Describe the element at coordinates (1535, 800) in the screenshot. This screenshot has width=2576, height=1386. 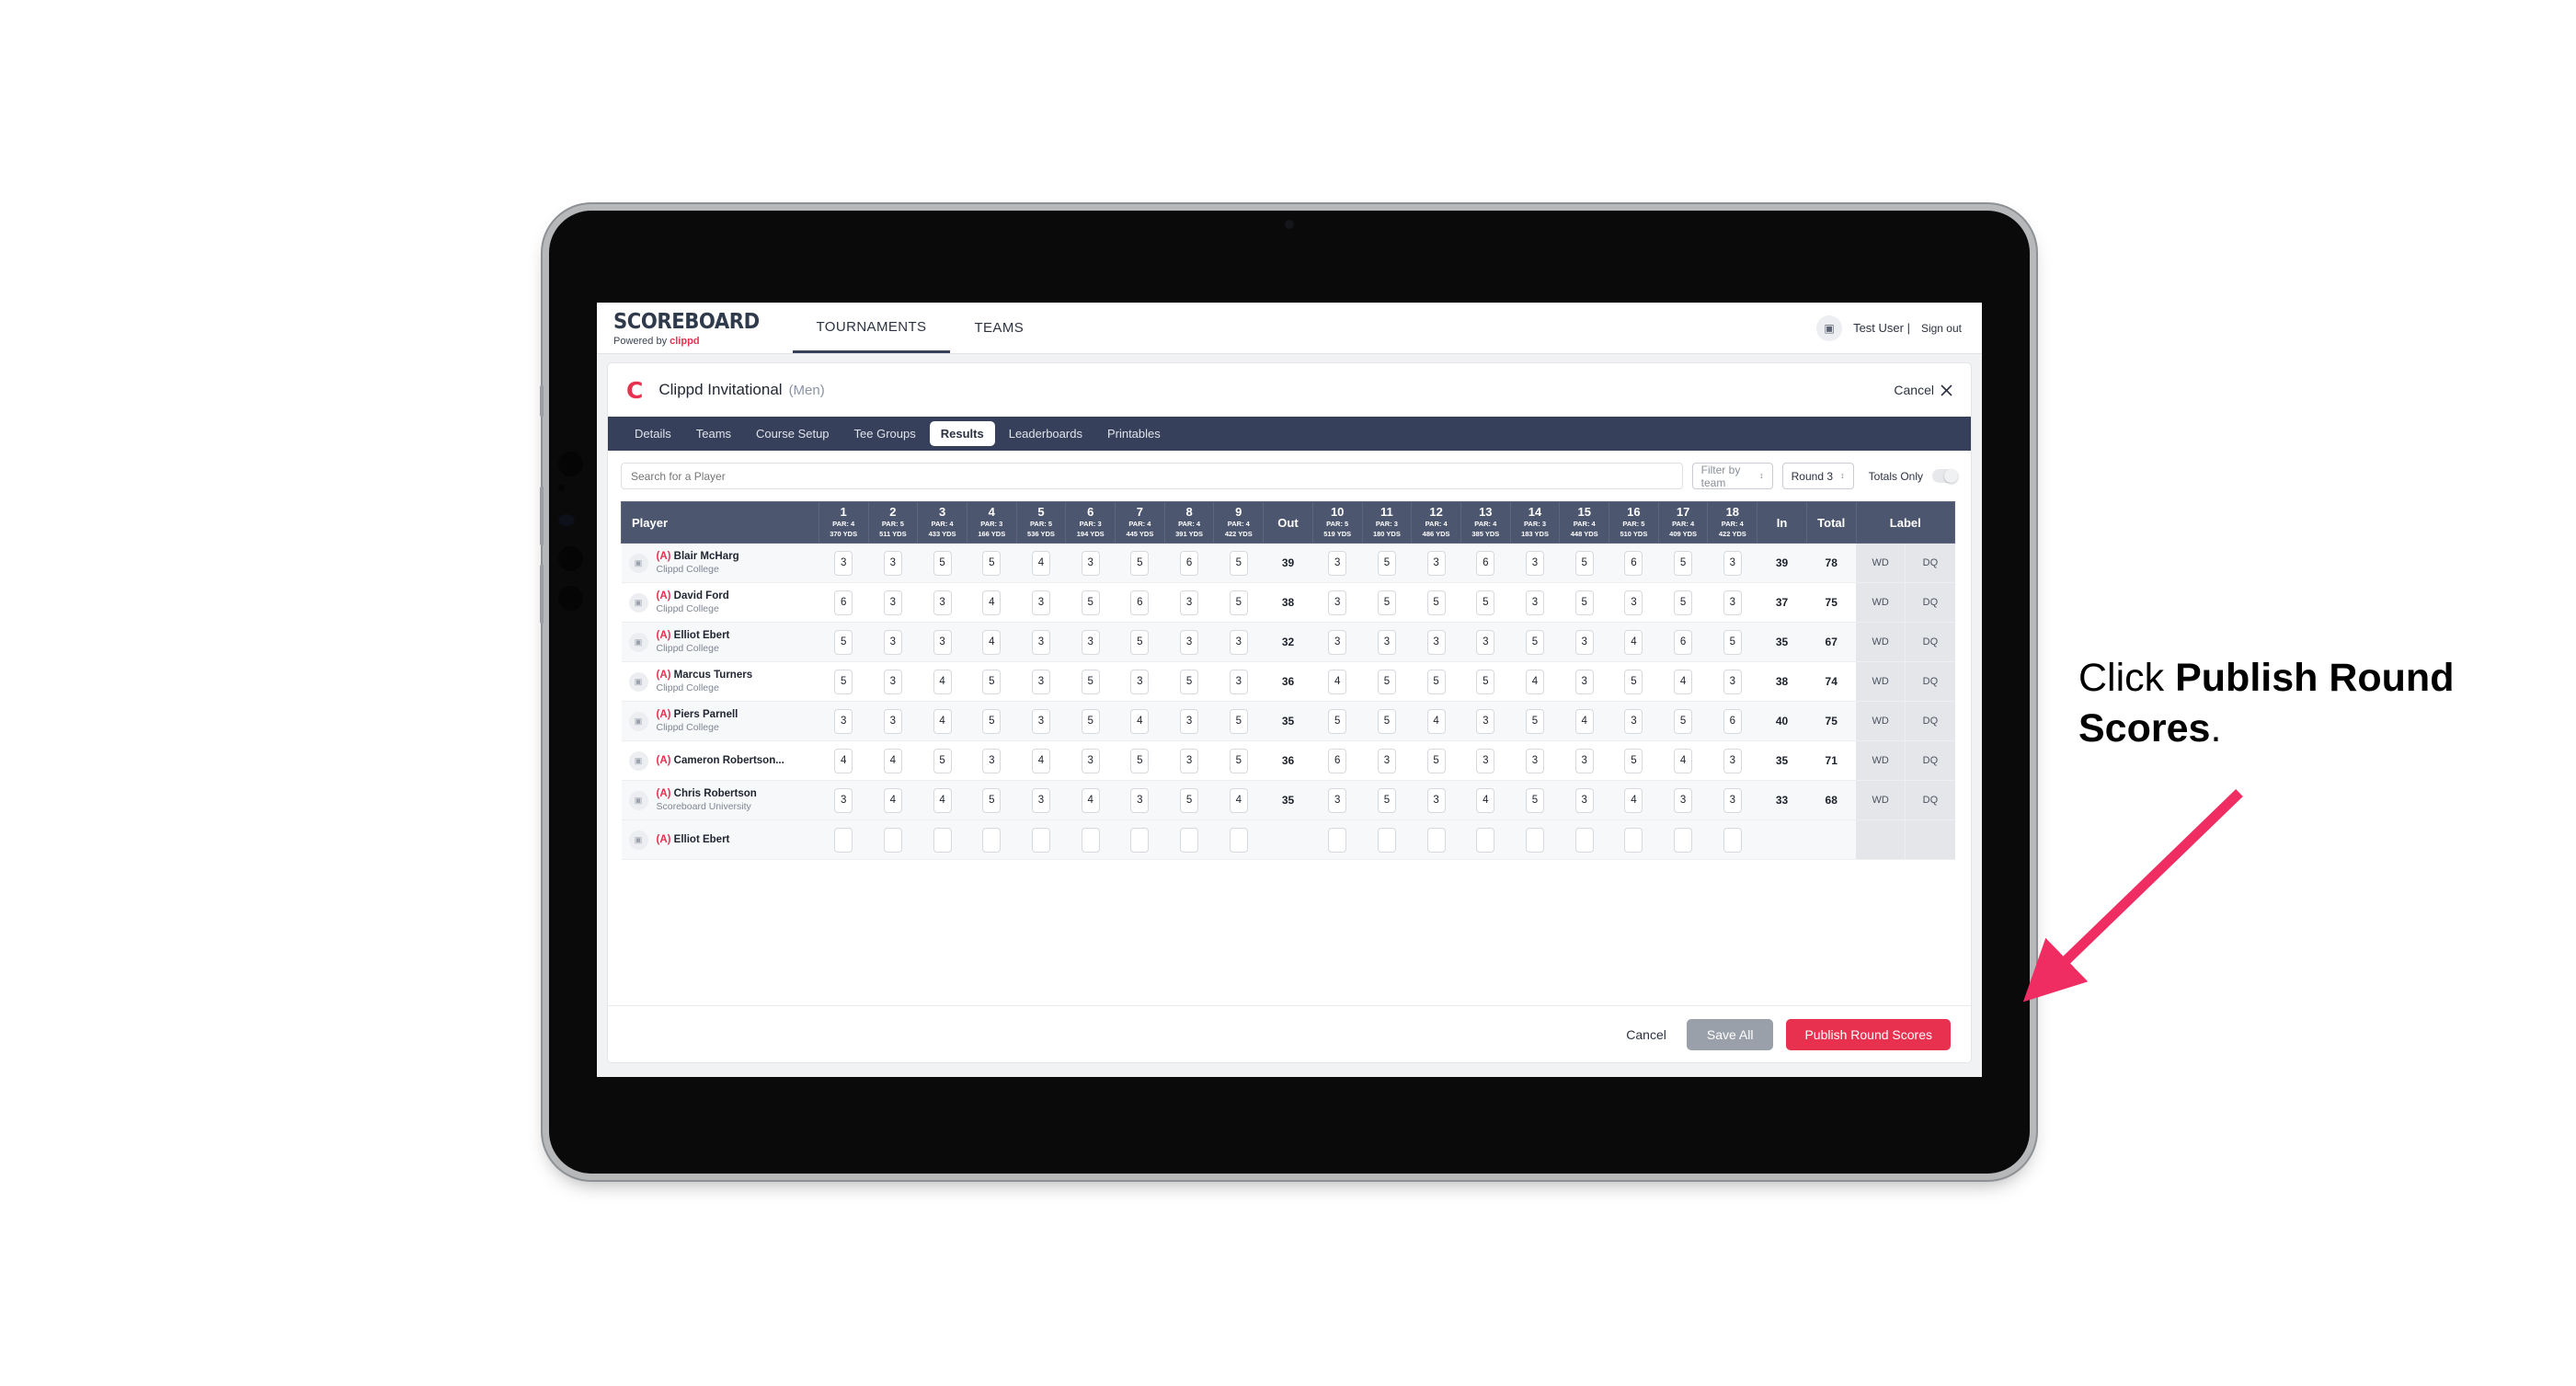
I see `score-input-hole-14: 5` at that location.